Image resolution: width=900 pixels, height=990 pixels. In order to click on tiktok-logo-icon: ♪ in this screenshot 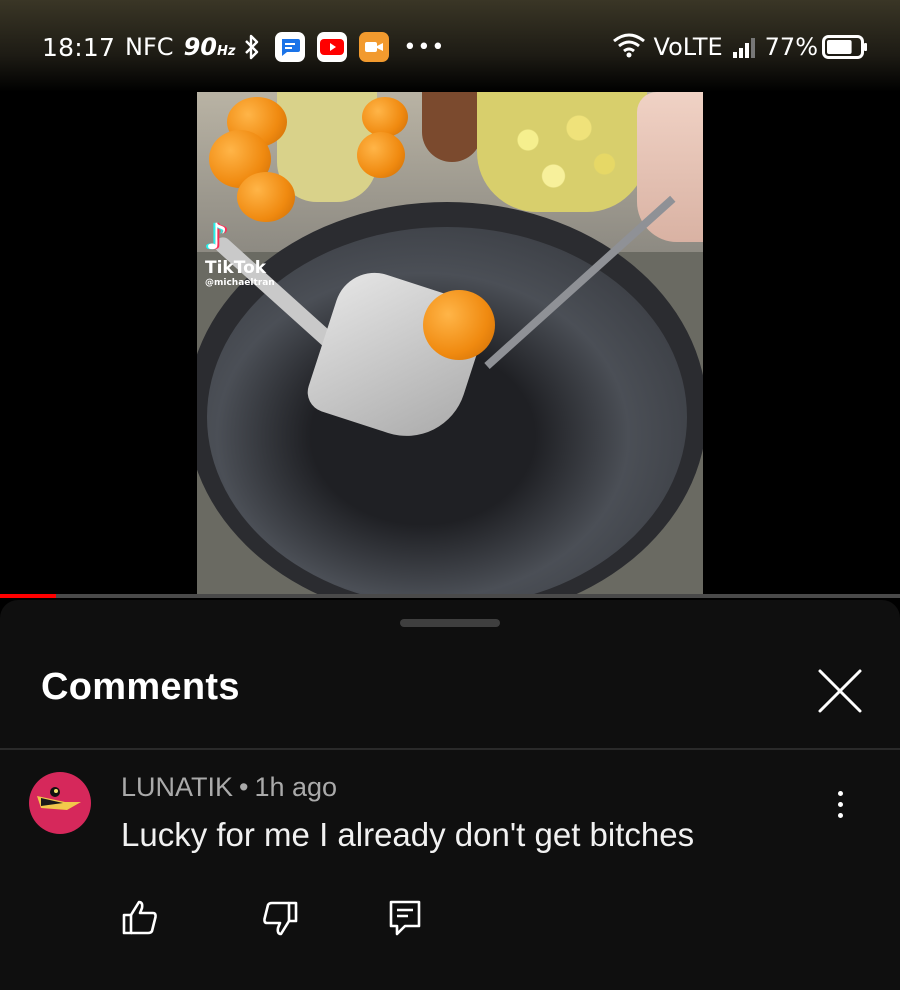, I will do `click(216, 237)`.